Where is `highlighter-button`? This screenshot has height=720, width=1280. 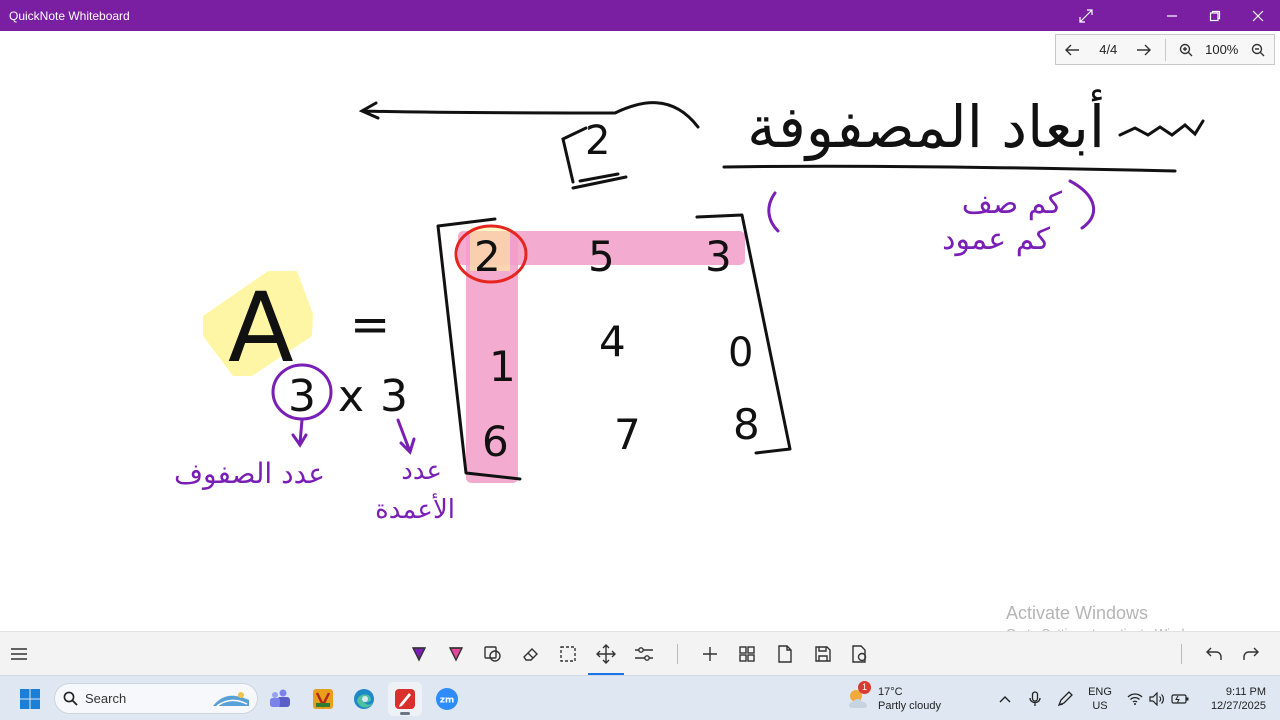
highlighter-button is located at coordinates (456, 654).